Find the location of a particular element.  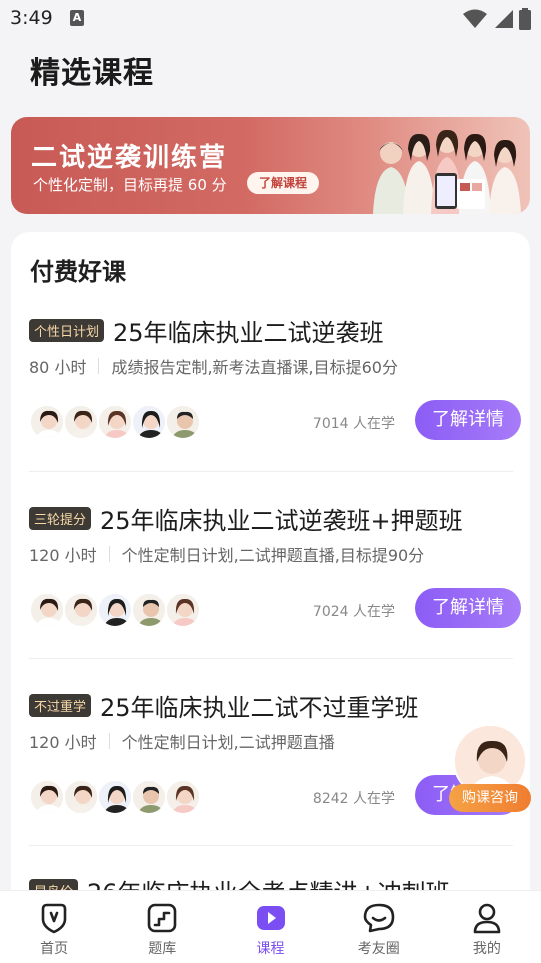

promo-banner: 二试逆袭训练营 个性化定制，目标再提 60 分 了解课程 is located at coordinates (270, 165).